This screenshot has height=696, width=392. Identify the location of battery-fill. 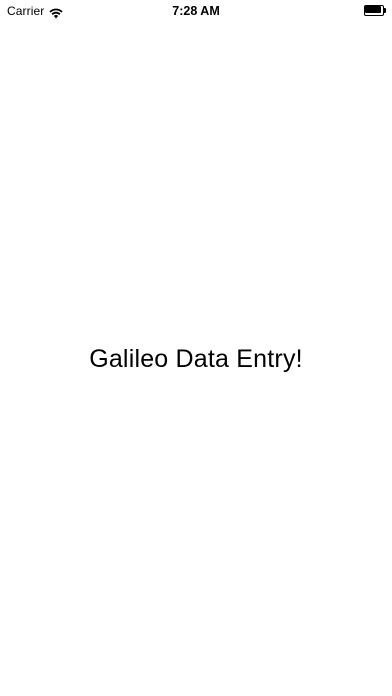
(373, 9).